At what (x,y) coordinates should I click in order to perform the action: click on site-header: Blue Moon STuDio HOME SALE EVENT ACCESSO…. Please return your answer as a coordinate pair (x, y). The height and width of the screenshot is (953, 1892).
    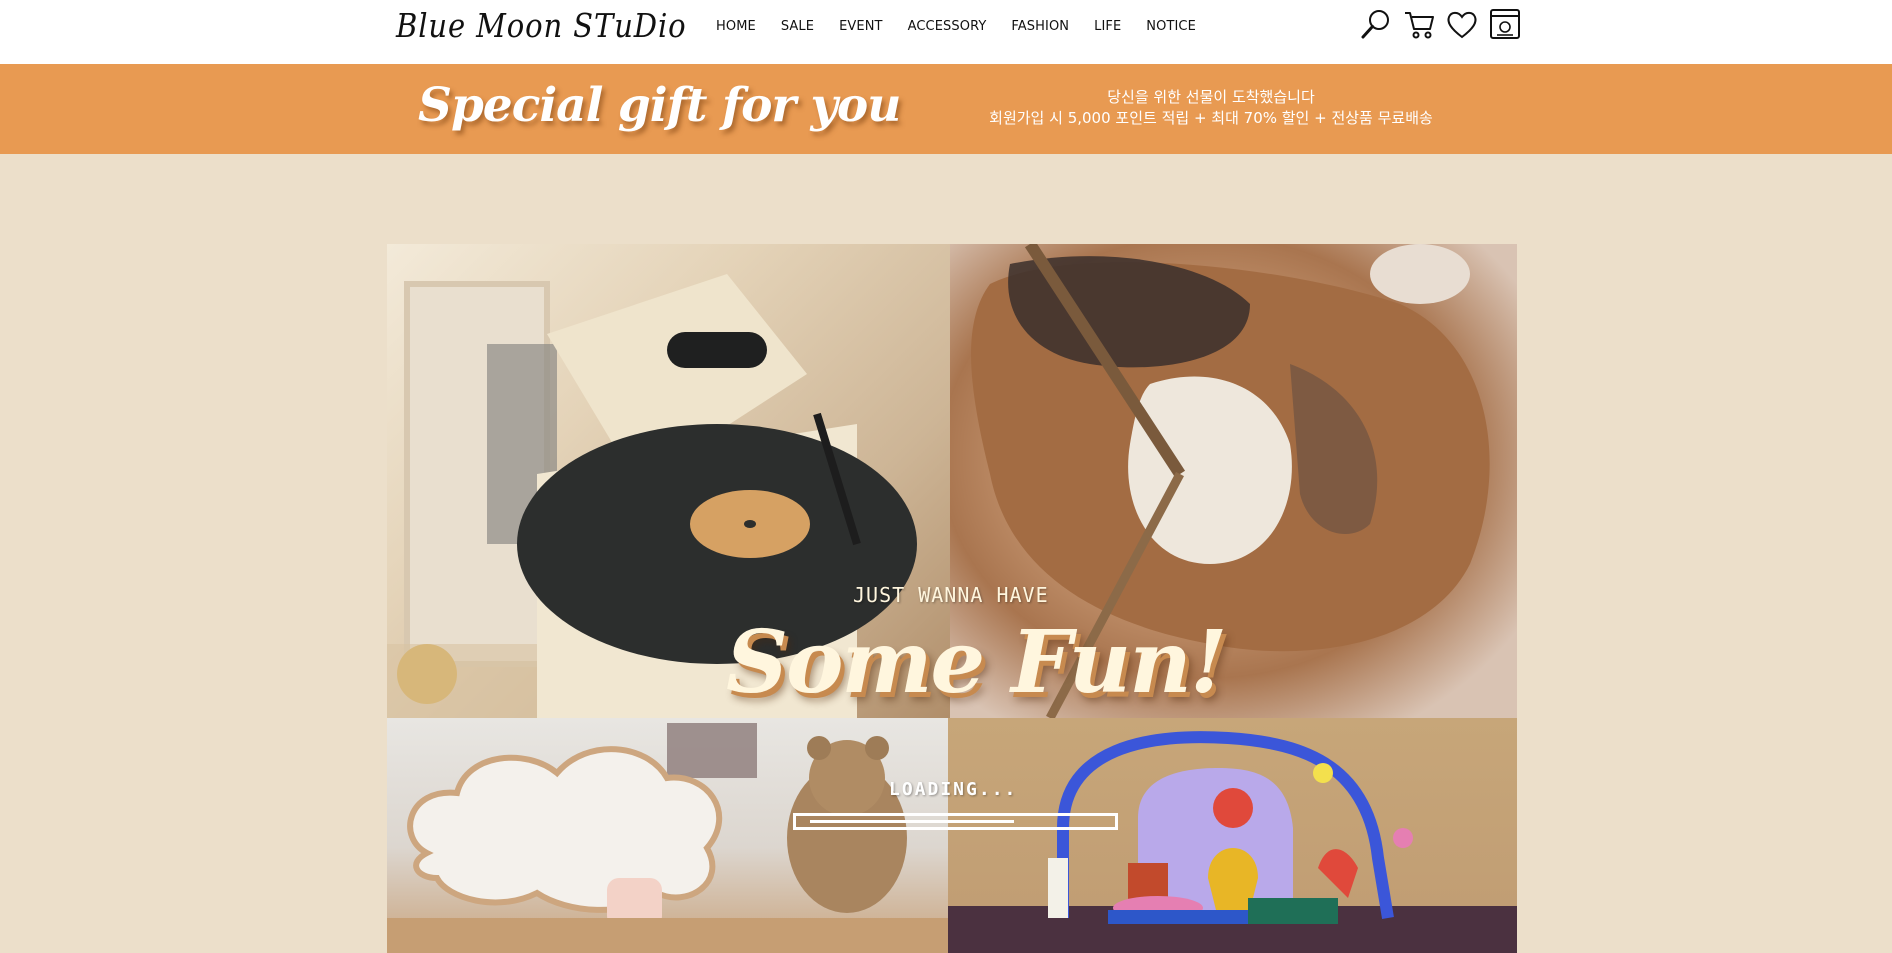
    Looking at the image, I should click on (946, 32).